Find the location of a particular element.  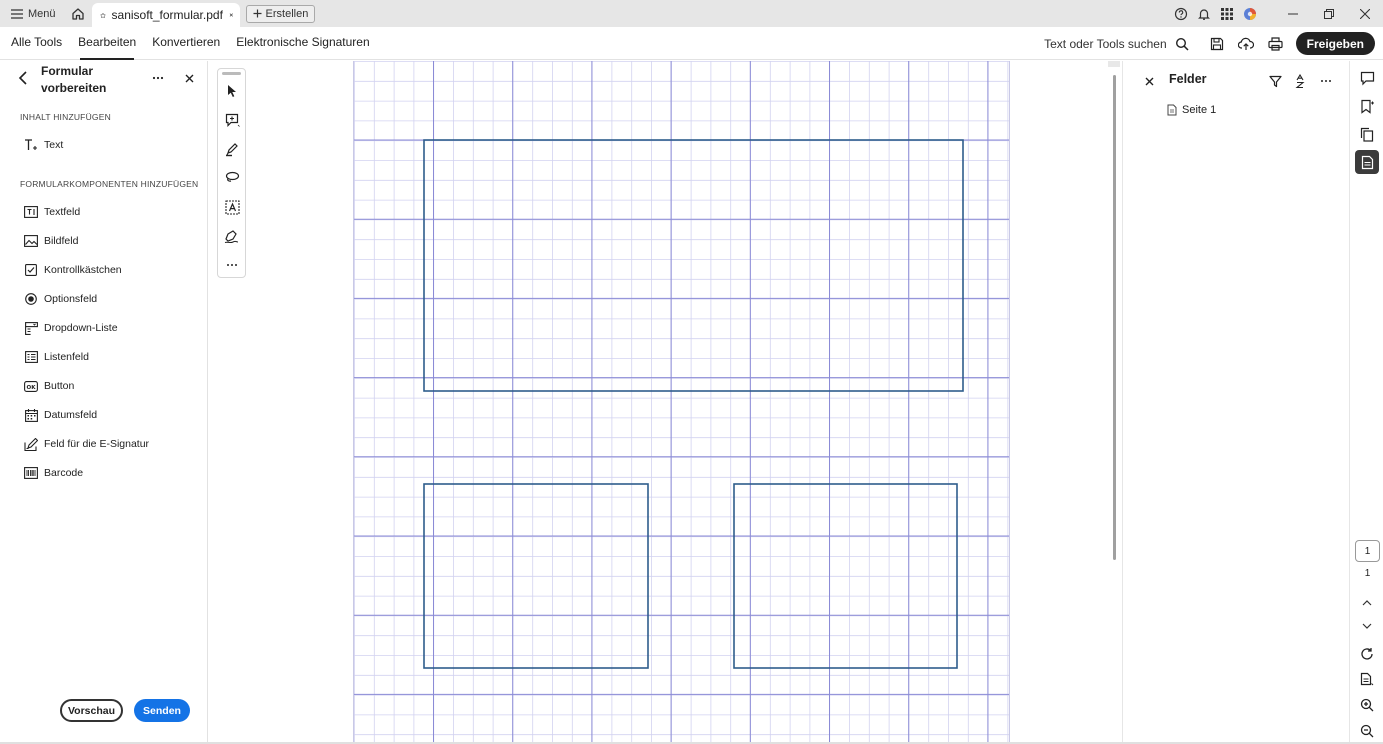

tab-title: sanisoft_formular.pdf is located at coordinates (167, 15).